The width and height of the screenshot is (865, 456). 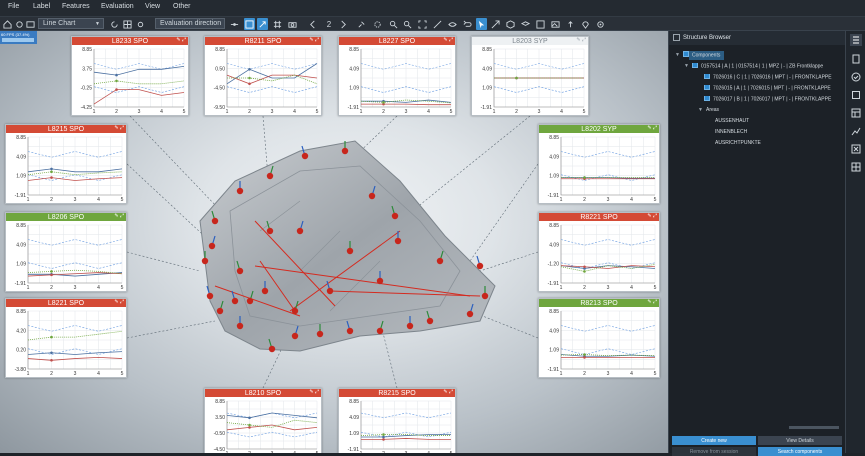 I want to click on prev-page-icon, so click(x=312, y=24).